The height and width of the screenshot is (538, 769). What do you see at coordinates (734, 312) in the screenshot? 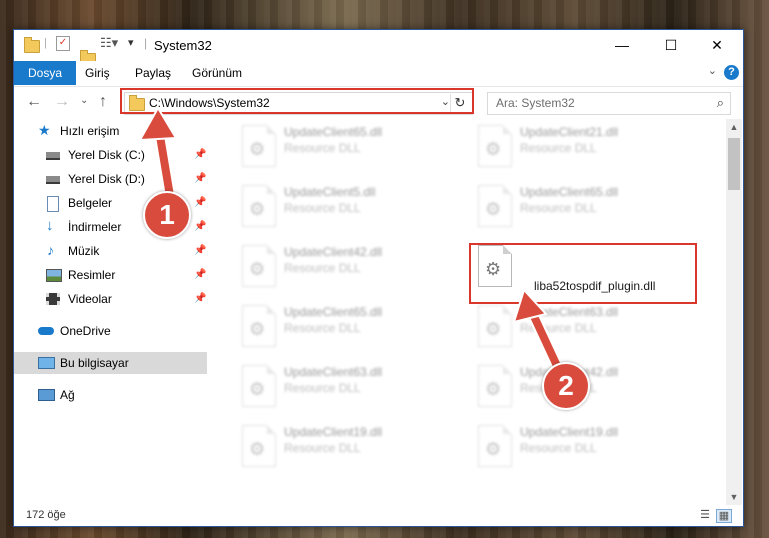
I see `vertical-scrollbar: ▲ ▼` at bounding box center [734, 312].